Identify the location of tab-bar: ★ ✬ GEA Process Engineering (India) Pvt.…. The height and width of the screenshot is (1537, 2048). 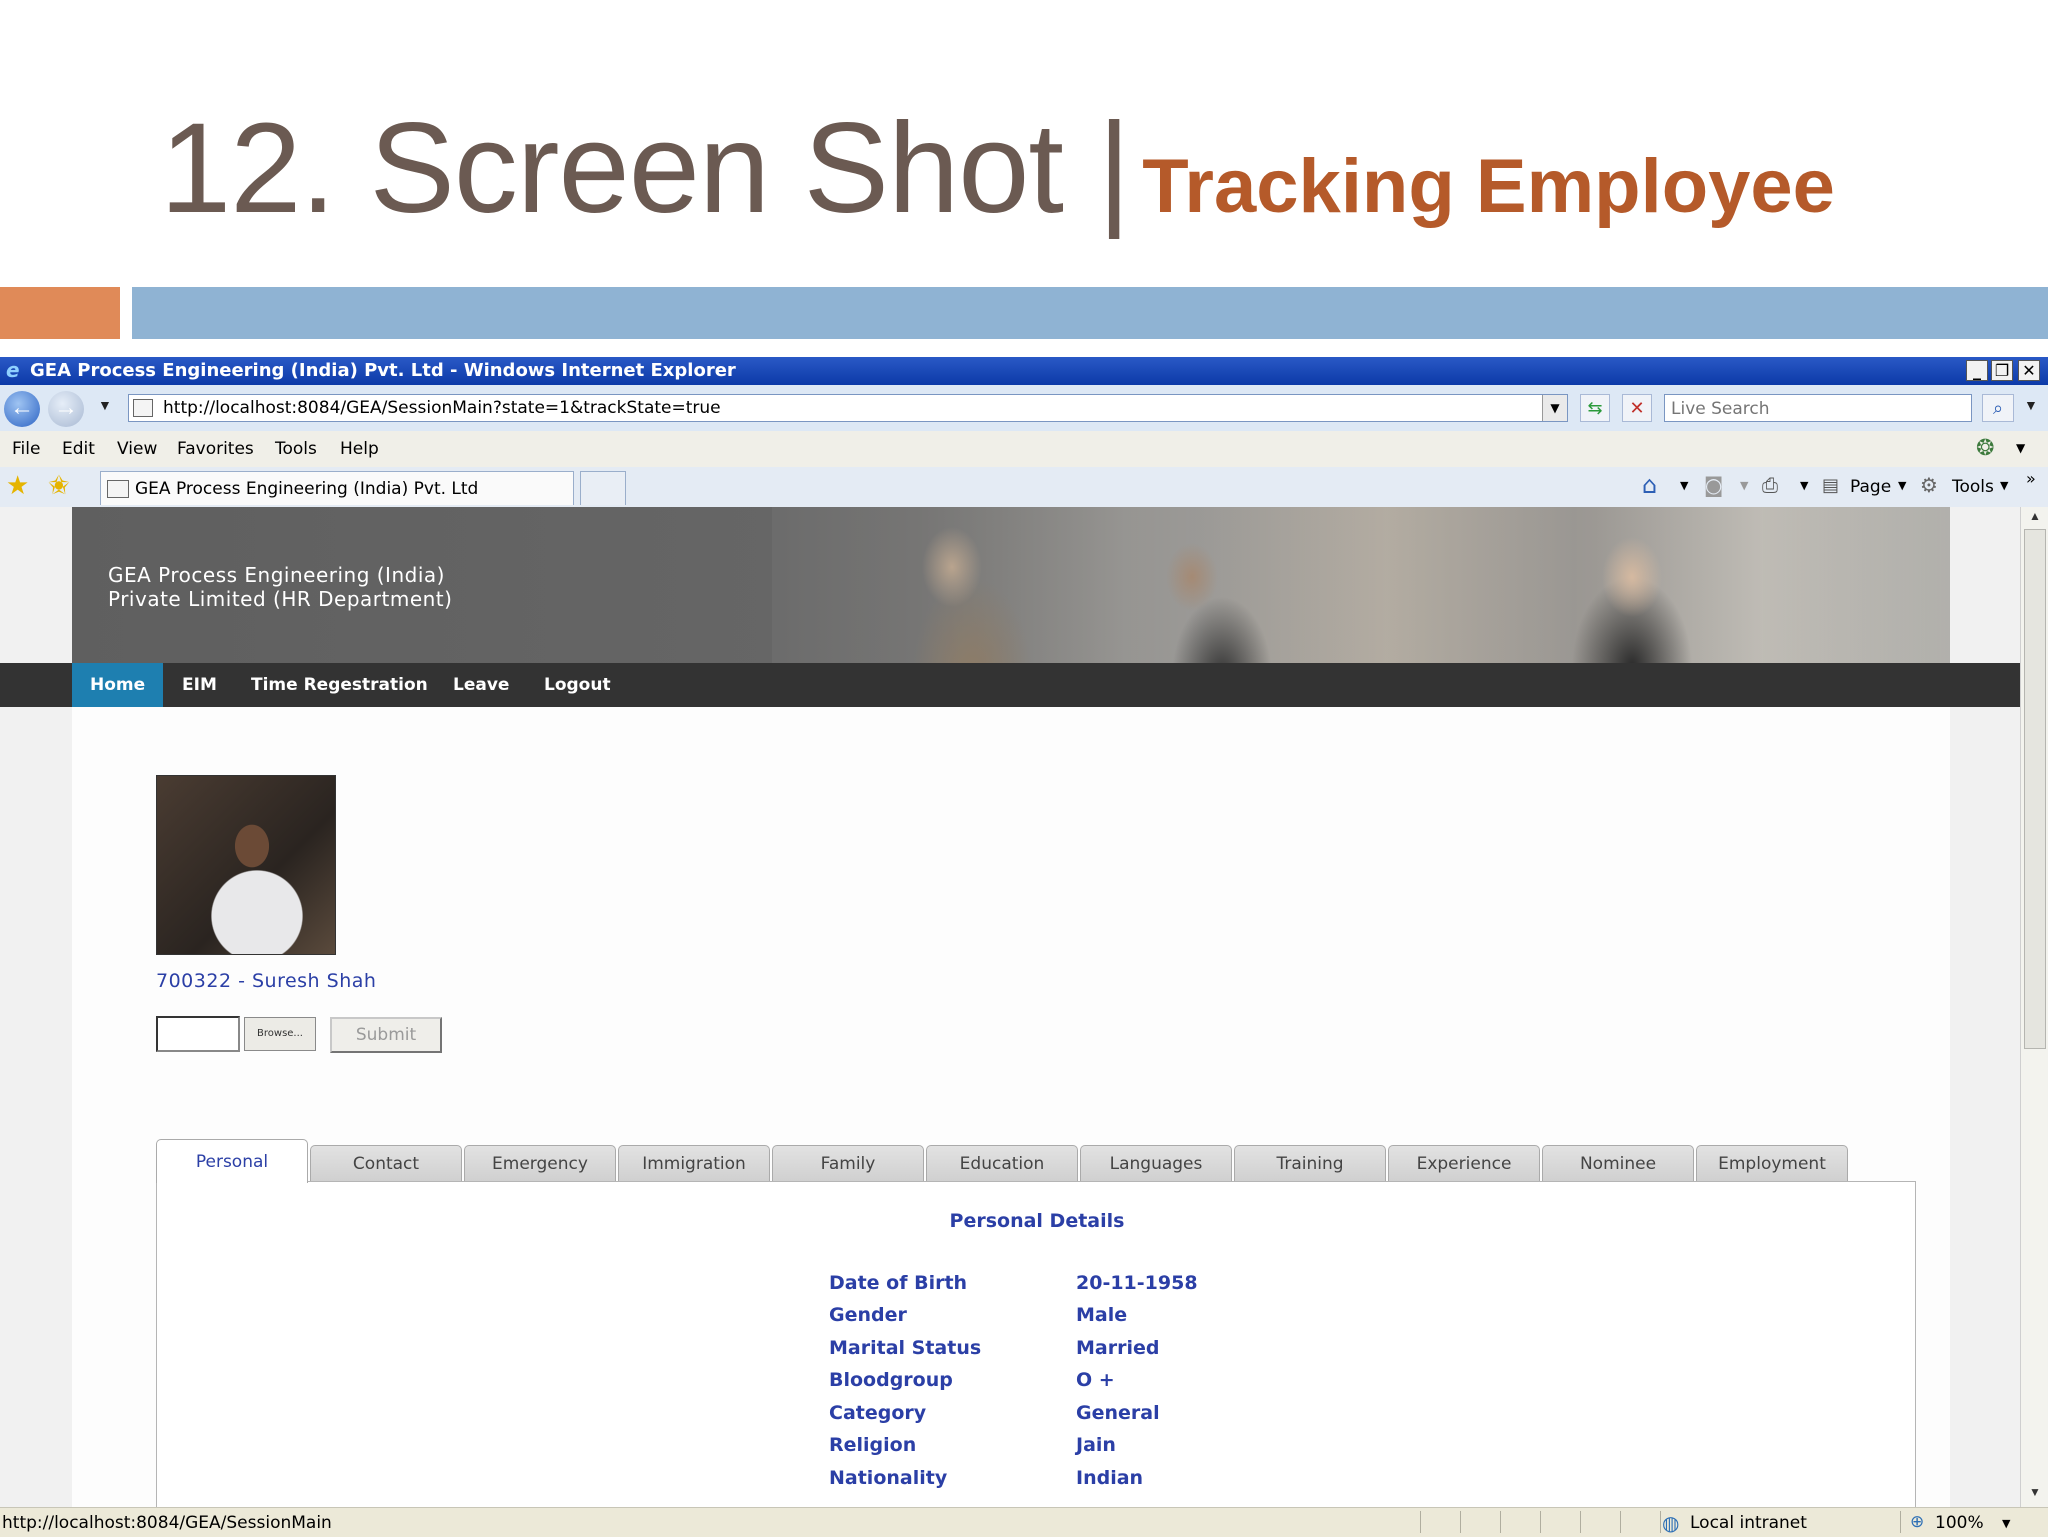
(1024, 487).